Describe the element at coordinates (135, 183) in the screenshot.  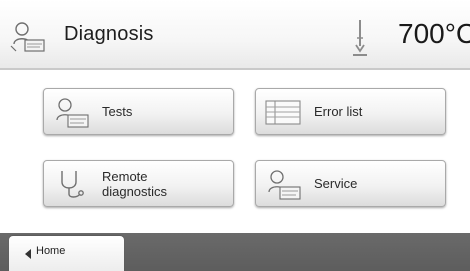
I see `remote-diagnostics-label: Remote diagnostics` at that location.